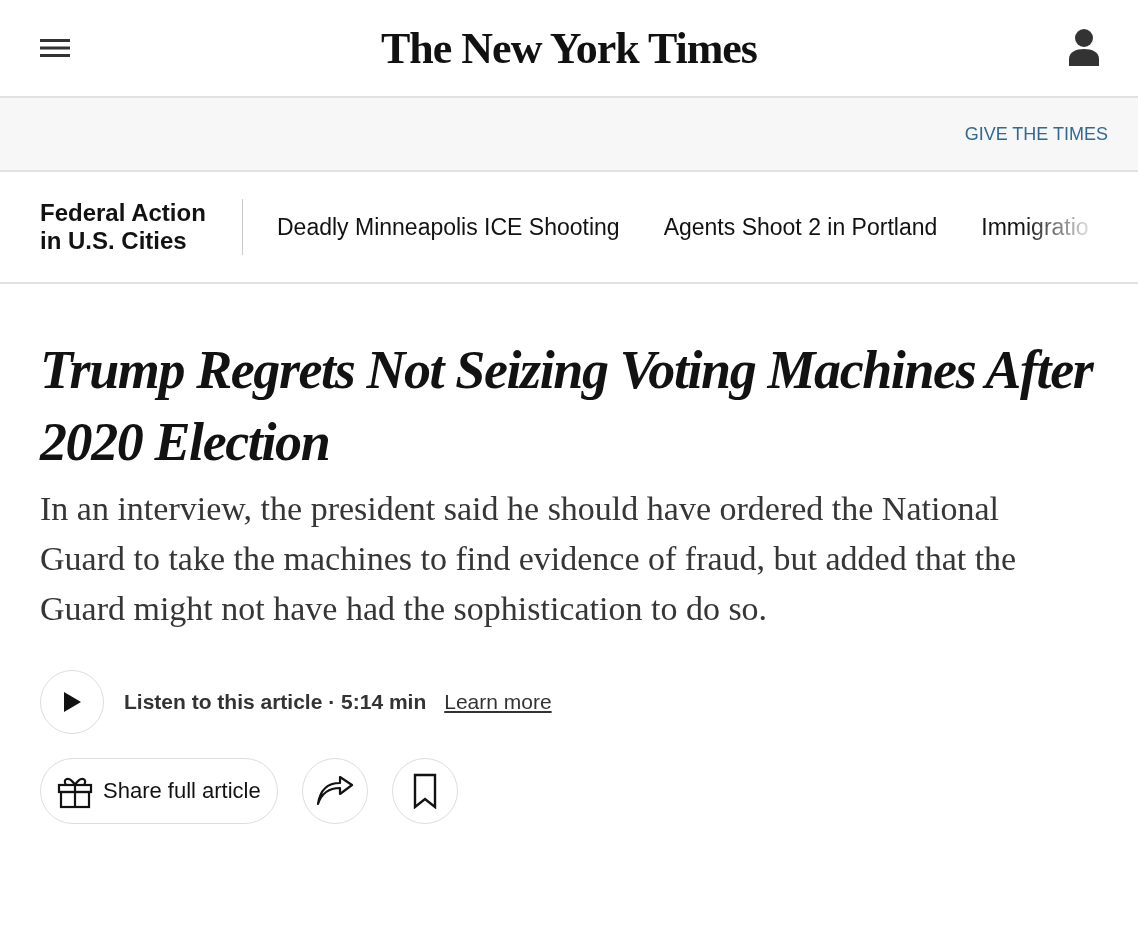 This screenshot has height=926, width=1138. What do you see at coordinates (141, 227) in the screenshot?
I see `topic-title: Federal Action in U.S. Cities` at bounding box center [141, 227].